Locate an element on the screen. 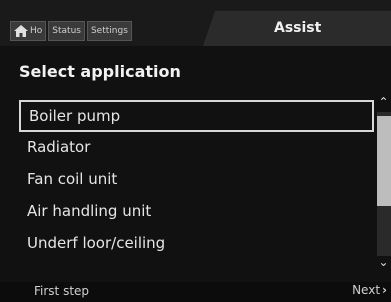  tab-home: Ho is located at coordinates (28, 31).